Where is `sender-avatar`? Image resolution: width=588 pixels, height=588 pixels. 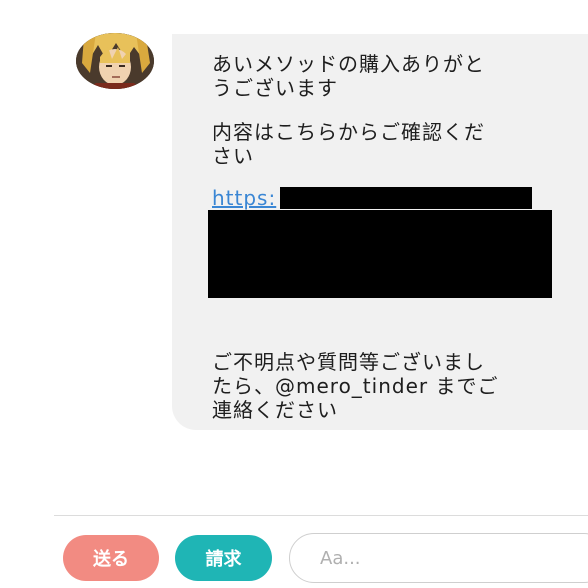
sender-avatar is located at coordinates (115, 61).